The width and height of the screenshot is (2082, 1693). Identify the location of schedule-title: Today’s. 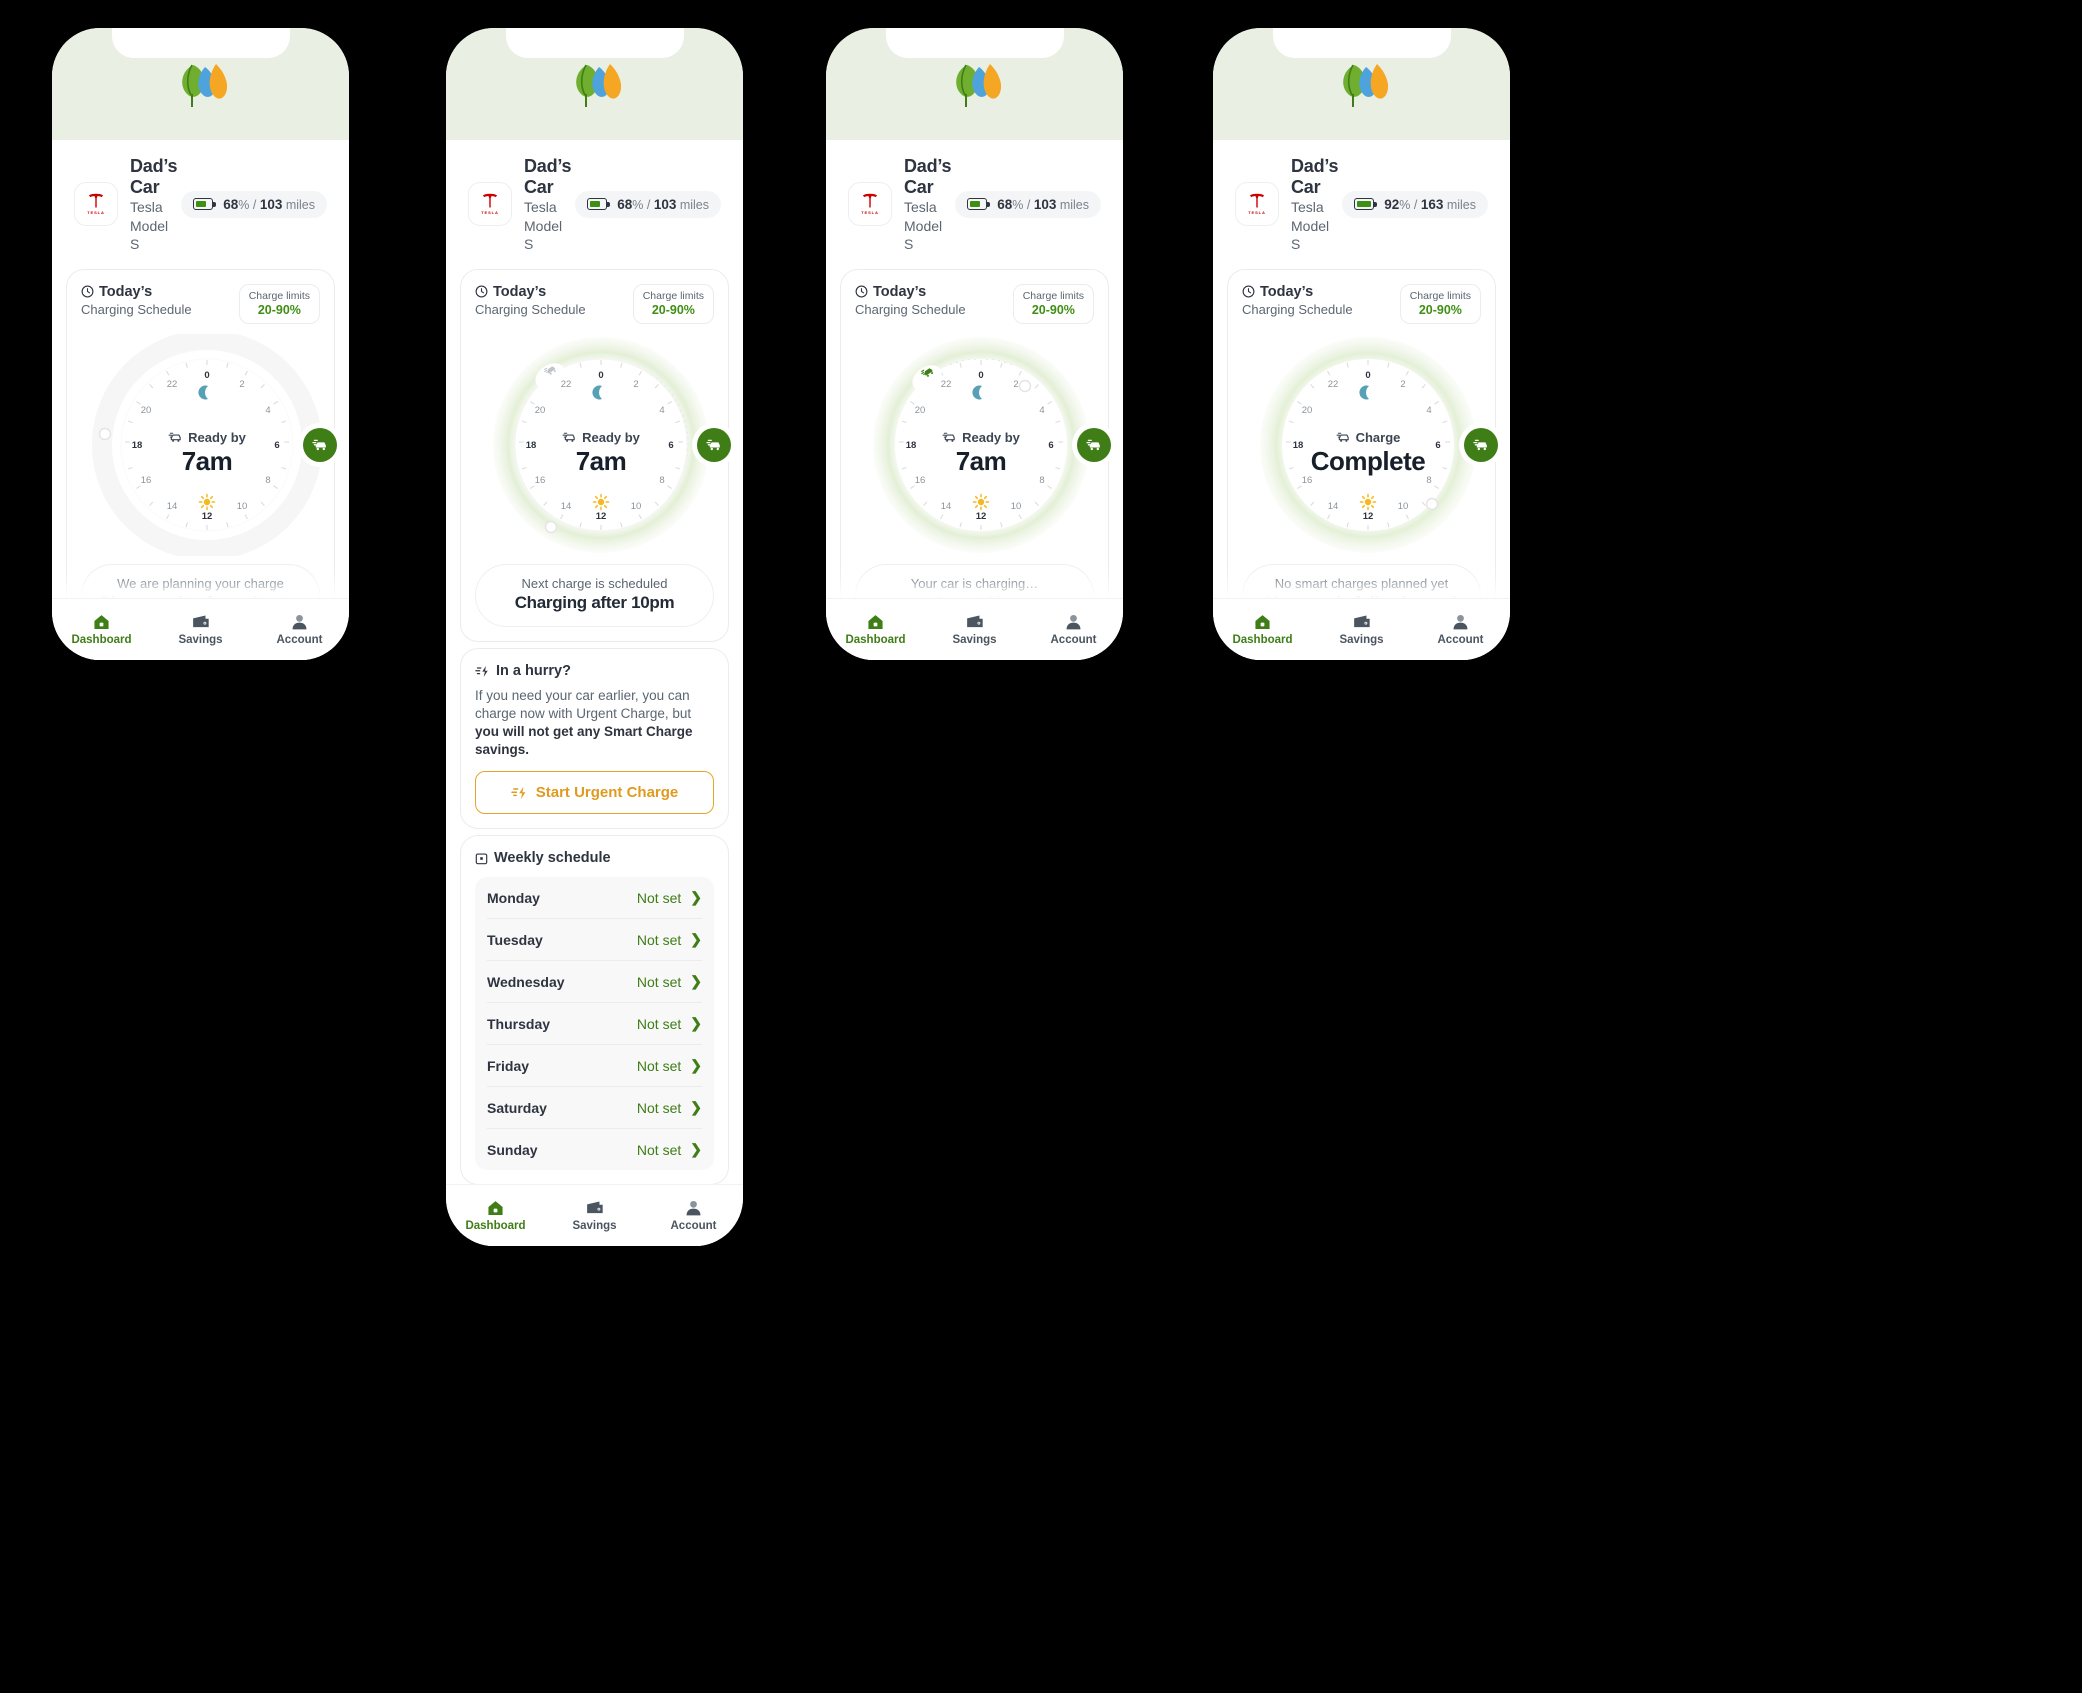
(900, 291).